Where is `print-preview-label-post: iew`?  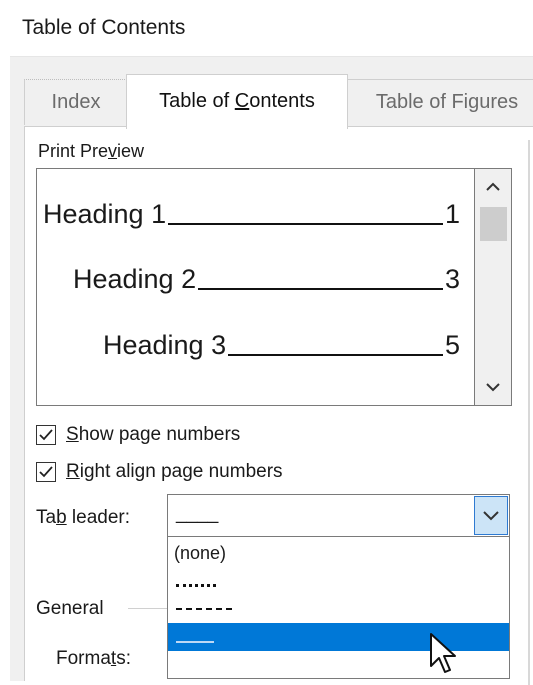
print-preview-label-post: iew is located at coordinates (131, 151).